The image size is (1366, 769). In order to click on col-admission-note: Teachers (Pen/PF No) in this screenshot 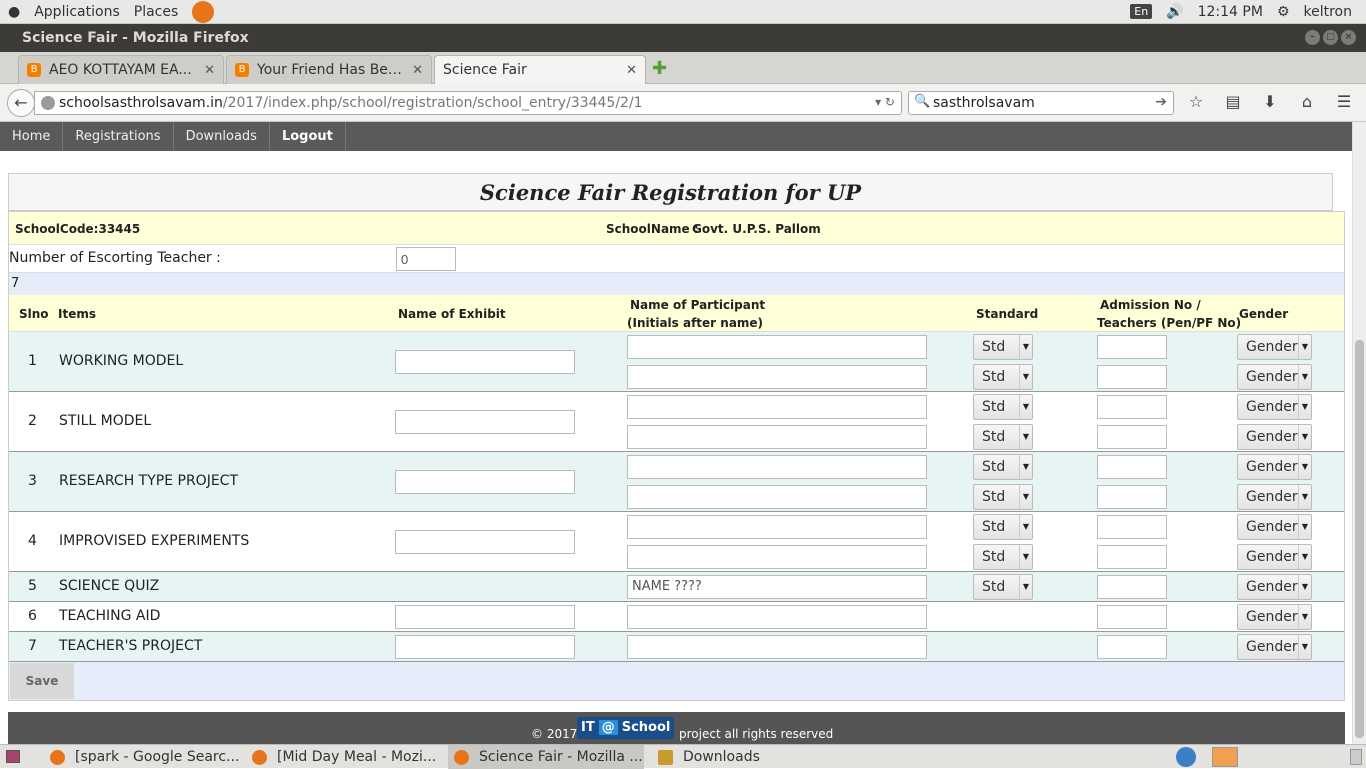, I will do `click(1169, 323)`.